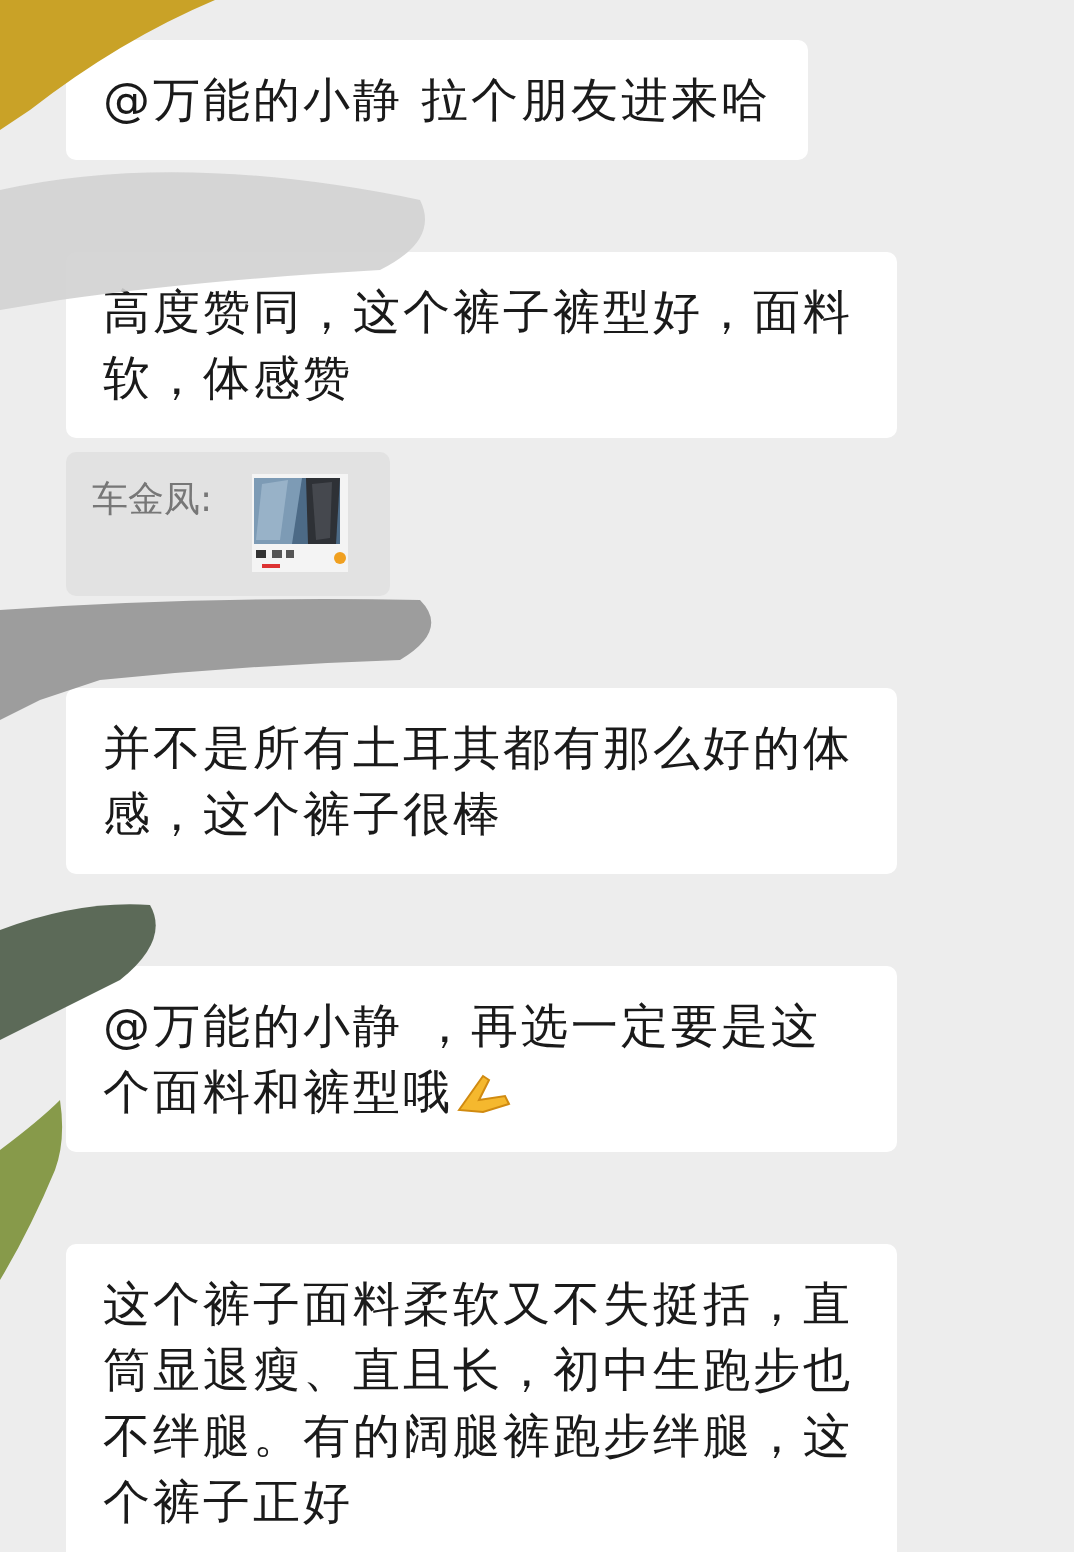 The width and height of the screenshot is (1074, 1552). What do you see at coordinates (152, 499) in the screenshot?
I see `quote-author: 车金凤:` at bounding box center [152, 499].